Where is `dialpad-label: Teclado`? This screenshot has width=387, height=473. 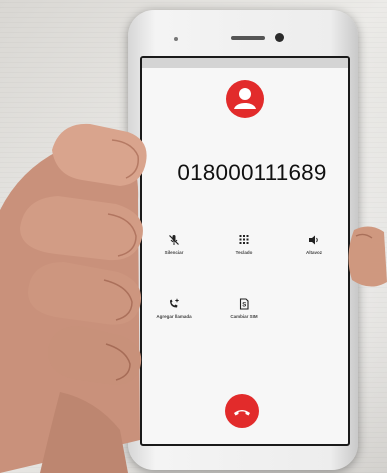 dialpad-label: Teclado is located at coordinates (244, 252).